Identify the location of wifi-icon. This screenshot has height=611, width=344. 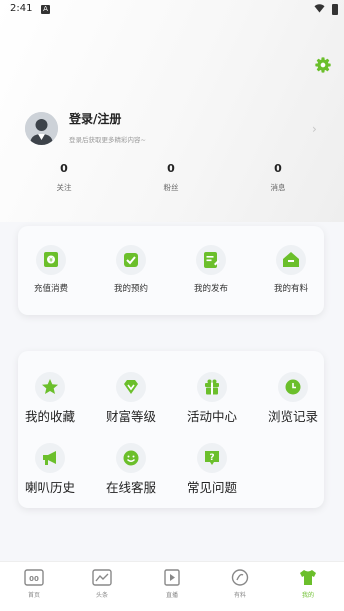
(319, 8).